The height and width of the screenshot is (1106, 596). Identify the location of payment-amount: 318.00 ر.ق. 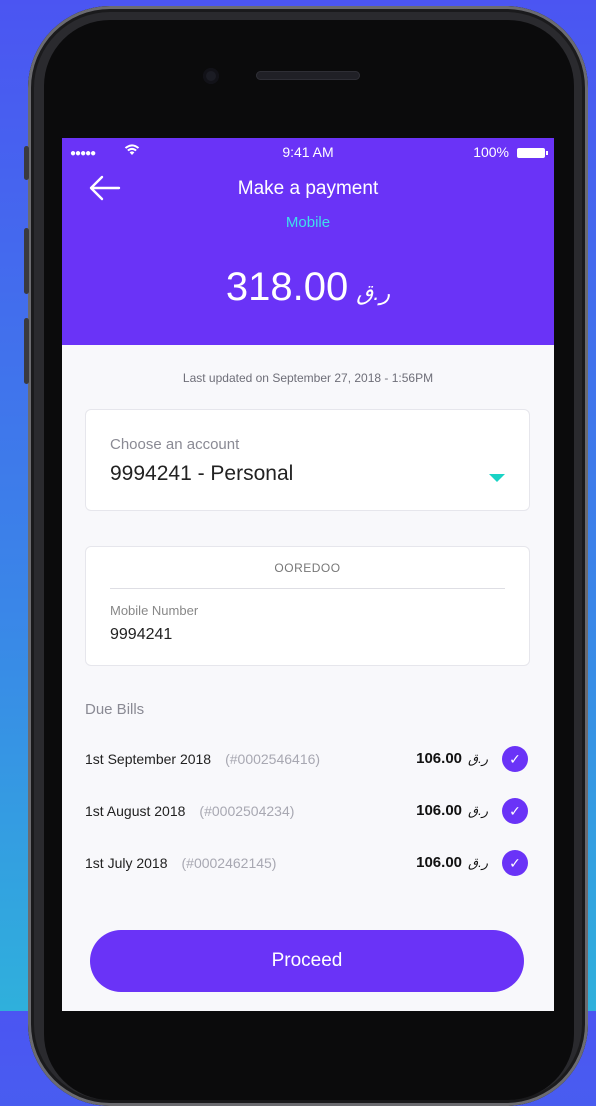
(308, 287).